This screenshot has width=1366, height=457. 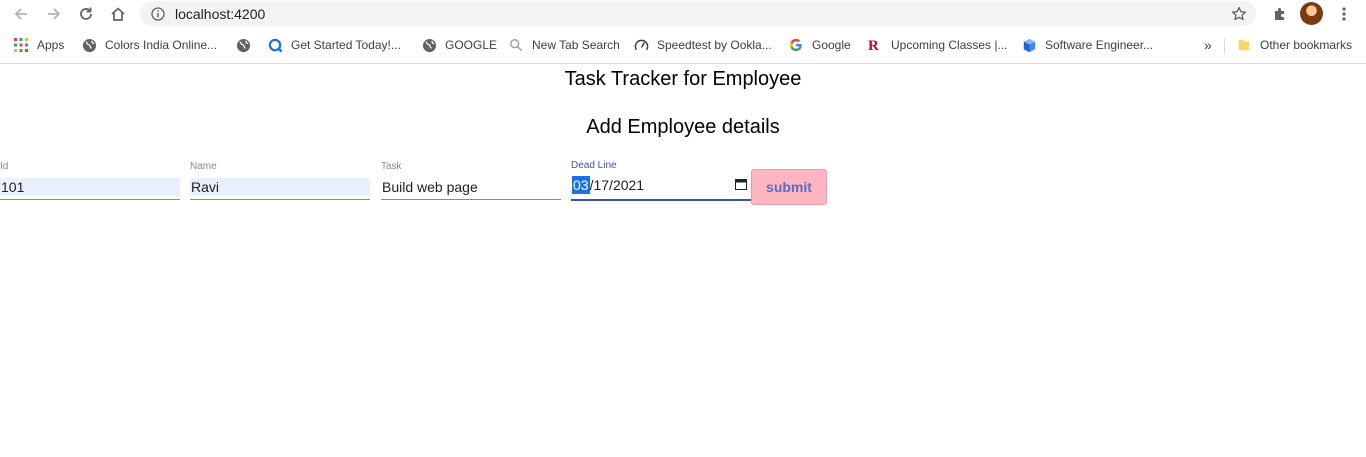 I want to click on bookmark-apps: Apps, so click(x=38, y=45).